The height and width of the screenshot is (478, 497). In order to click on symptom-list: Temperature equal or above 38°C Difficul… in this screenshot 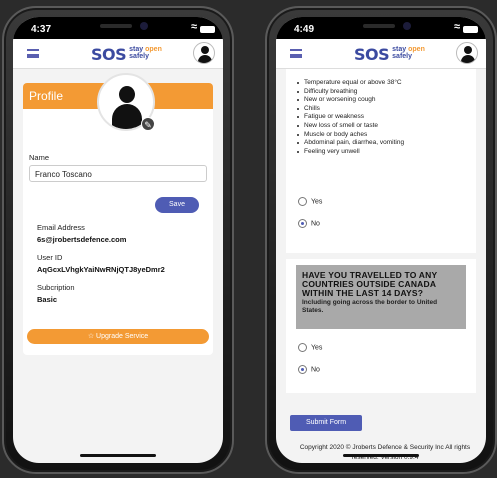, I will do `click(350, 117)`.